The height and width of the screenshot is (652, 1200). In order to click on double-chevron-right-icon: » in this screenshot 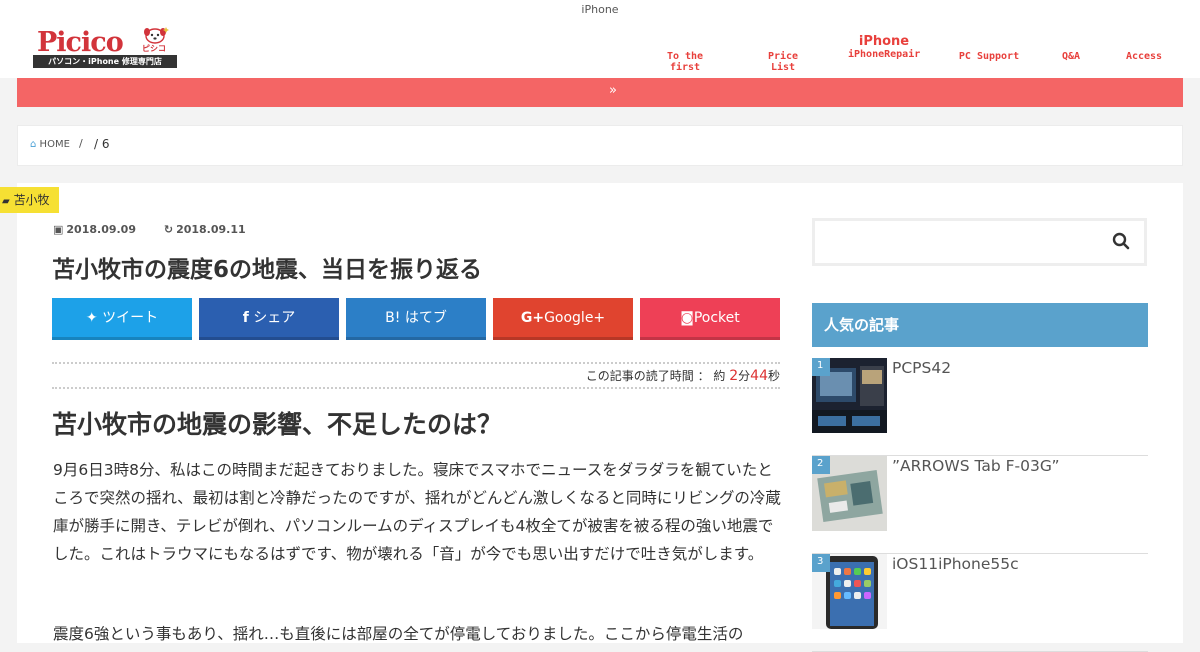, I will do `click(613, 90)`.